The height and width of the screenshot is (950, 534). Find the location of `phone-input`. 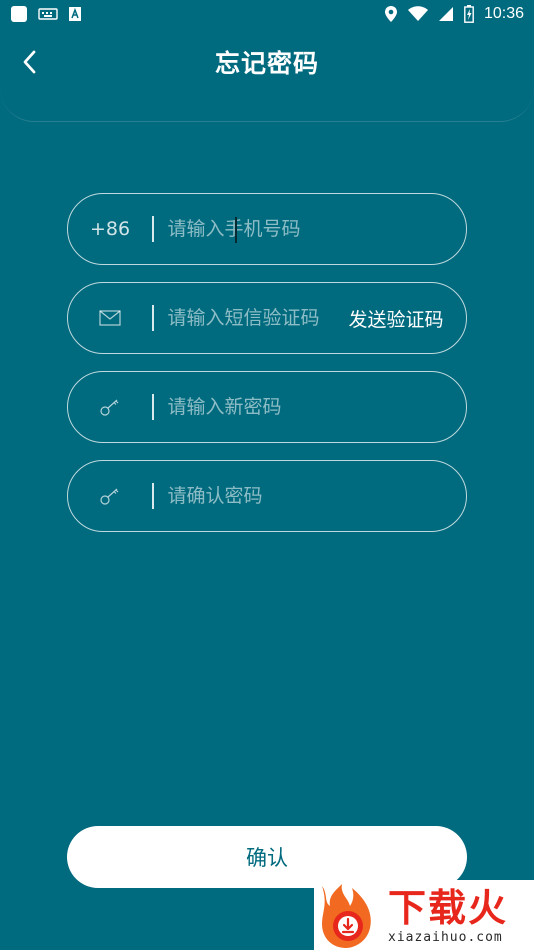

phone-input is located at coordinates (309, 229).